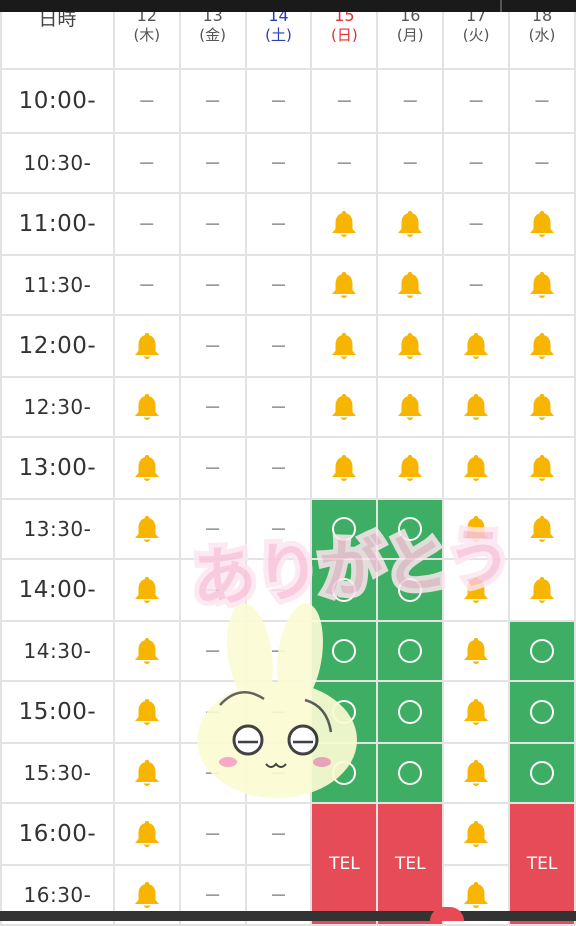  I want to click on table-row: 15:30- －－, so click(288, 773).